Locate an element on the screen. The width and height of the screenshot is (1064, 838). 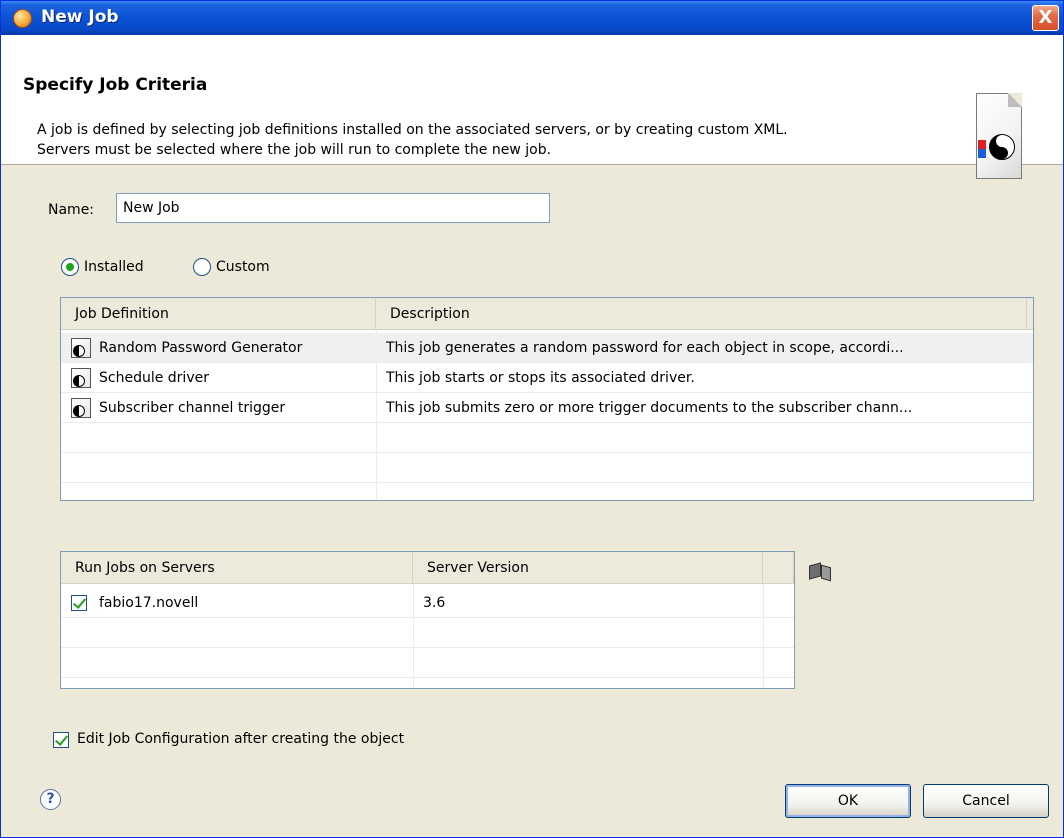
ok-button: OK is located at coordinates (848, 801).